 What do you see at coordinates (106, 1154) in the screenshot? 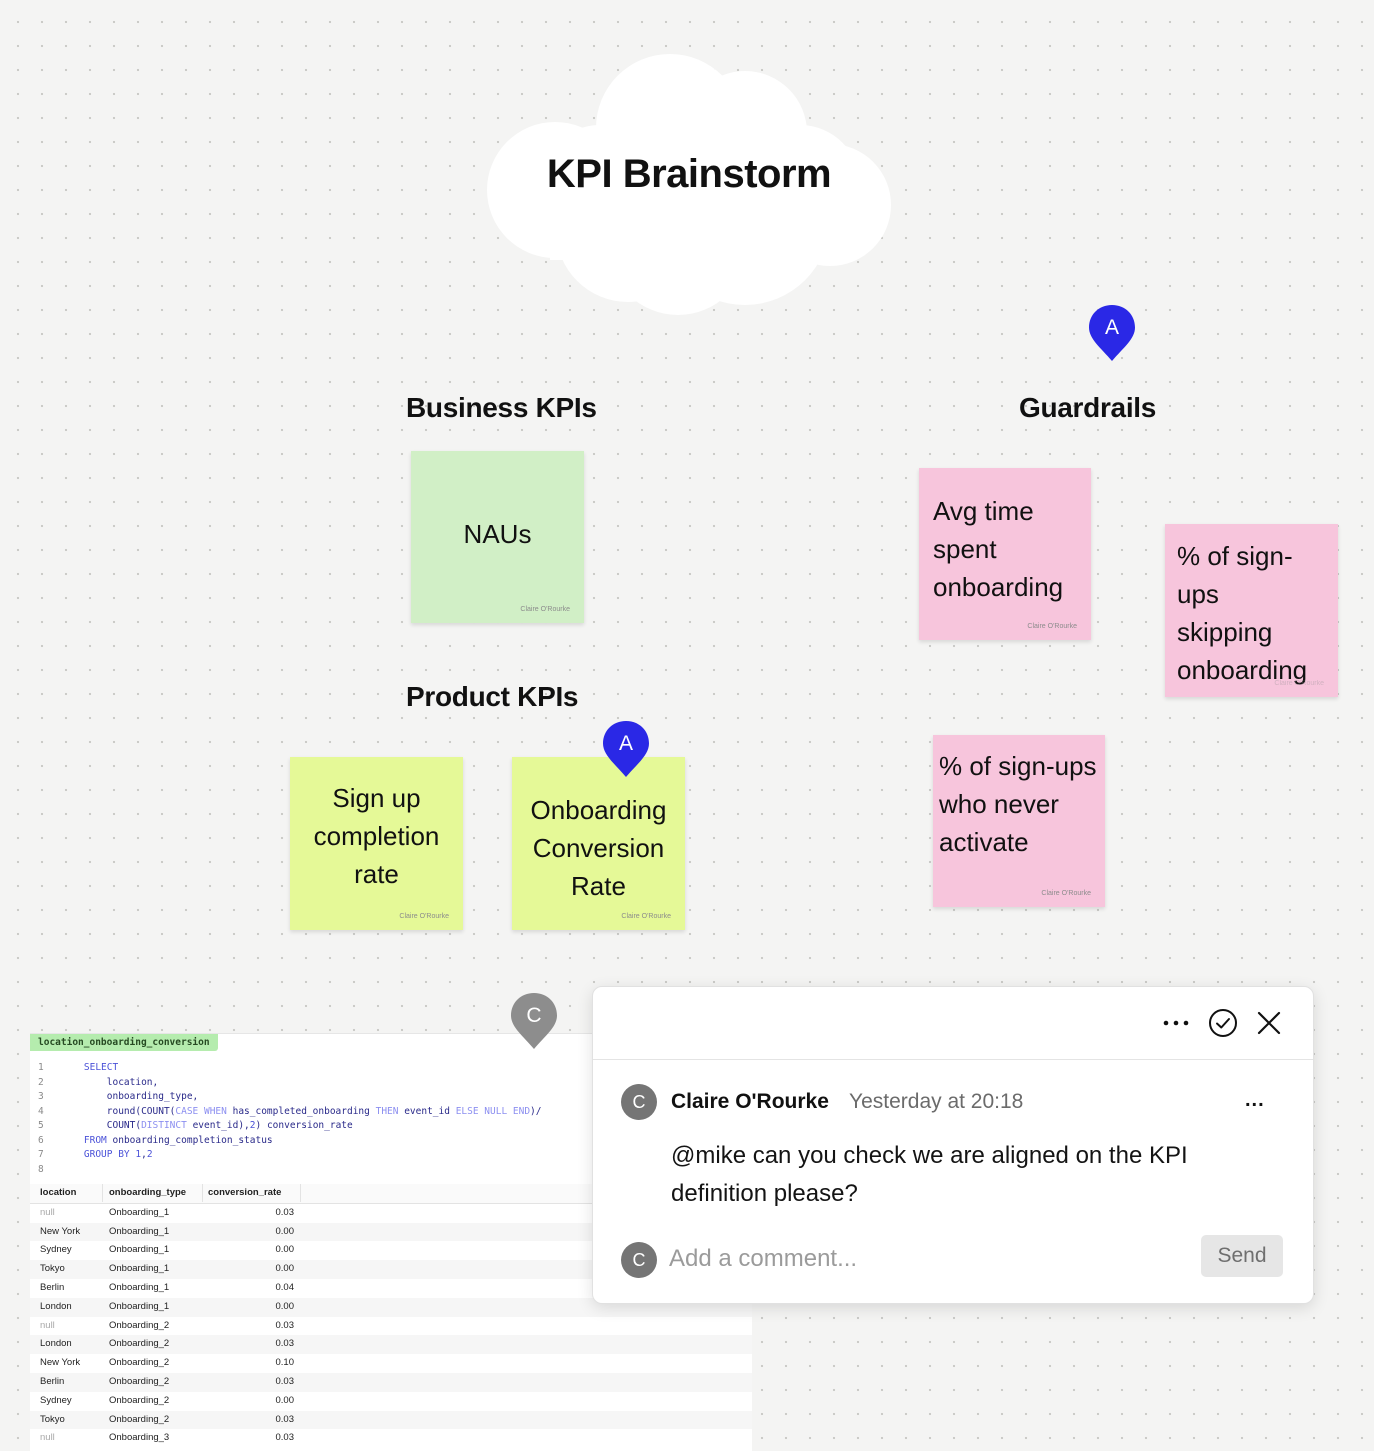
I see `code-token: GROUP BY` at bounding box center [106, 1154].